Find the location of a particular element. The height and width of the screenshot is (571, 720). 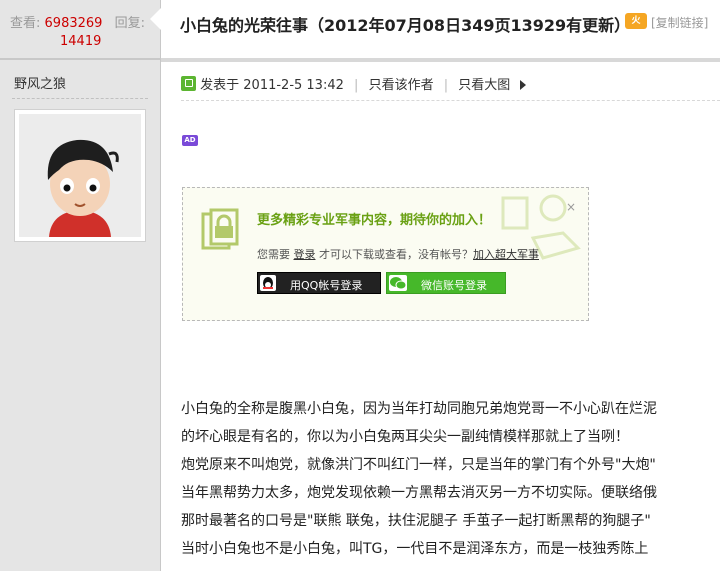

thread-title: 小白兔的光荣往事（2012年07月08日349页13929有更新） is located at coordinates (405, 25).